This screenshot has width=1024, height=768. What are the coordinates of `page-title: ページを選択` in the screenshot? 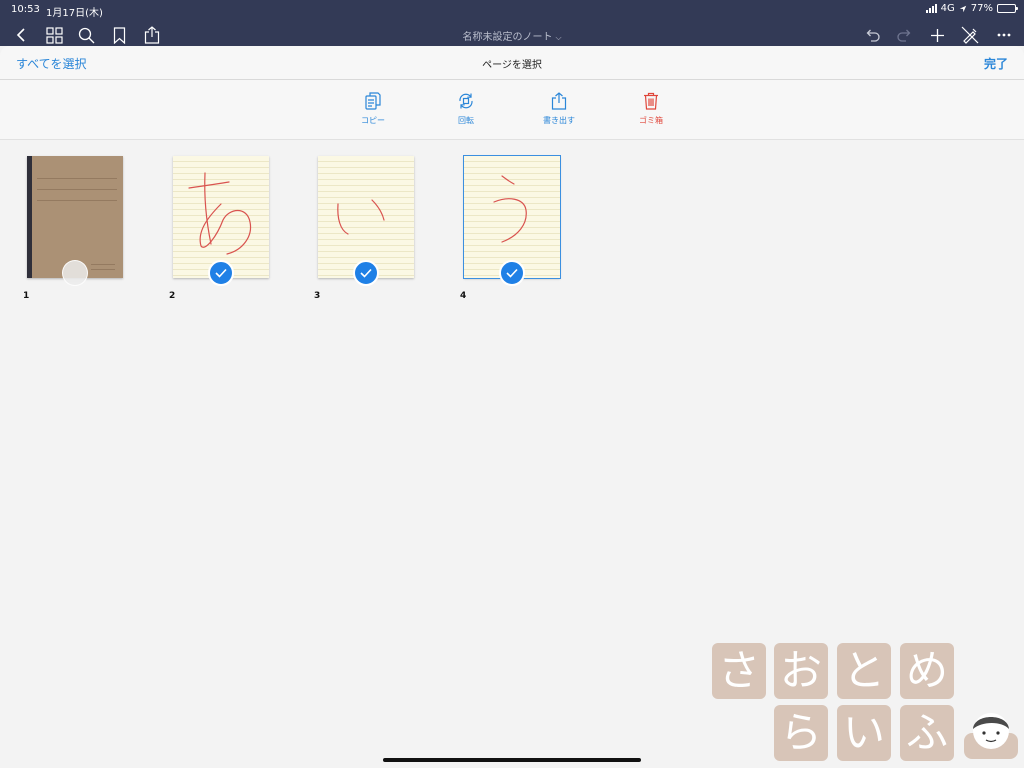 It's located at (512, 65).